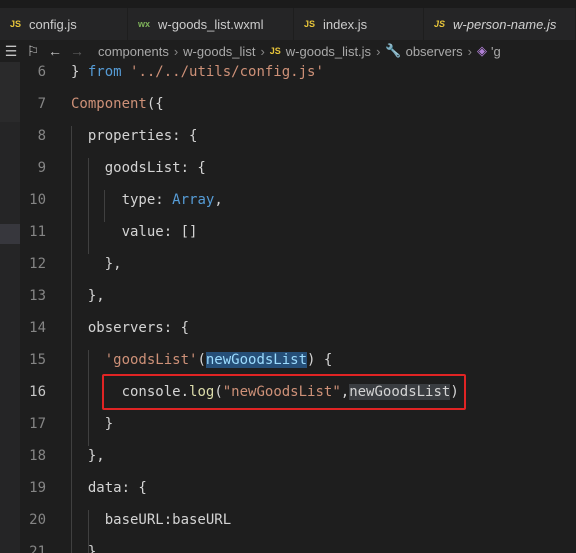  I want to click on code-token: data: {, so click(109, 488).